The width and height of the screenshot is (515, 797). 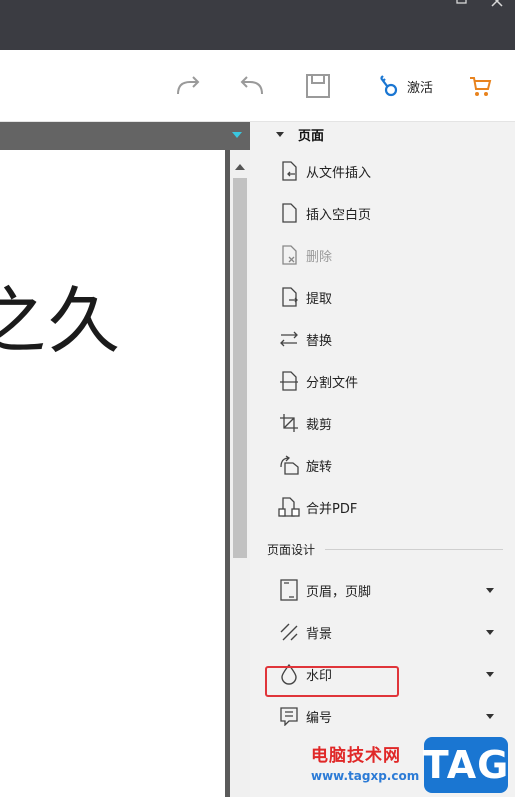 I want to click on replace-icon, so click(x=289, y=339).